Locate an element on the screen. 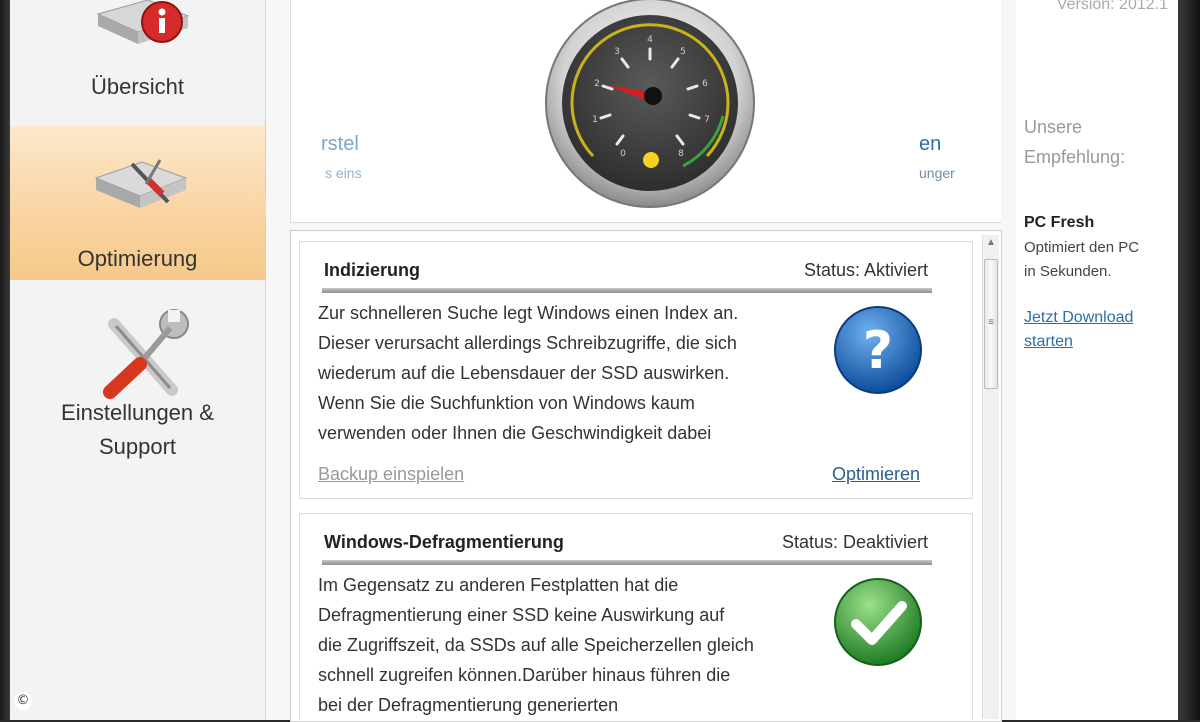 The height and width of the screenshot is (722, 1200). window-frame-right is located at coordinates (1189, 360).